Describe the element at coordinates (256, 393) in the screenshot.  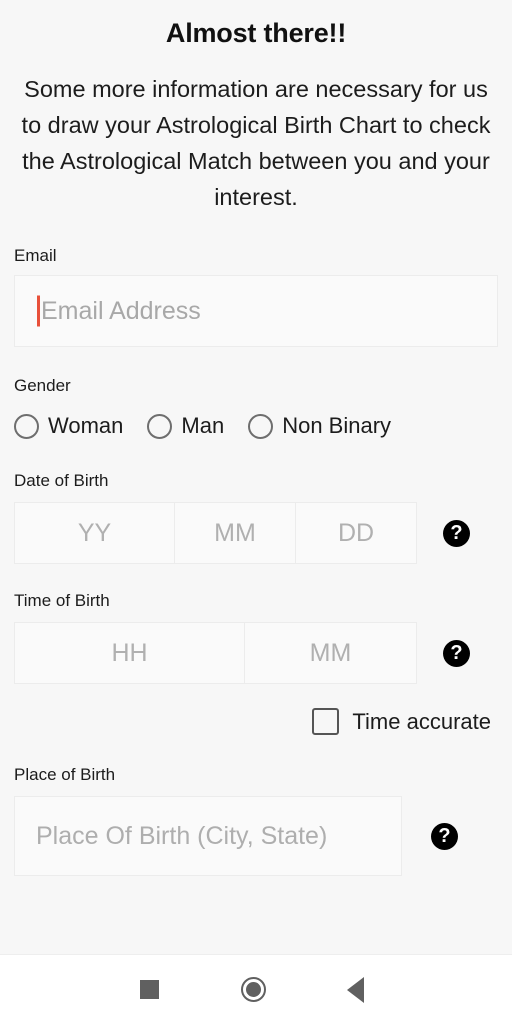
I see `gender-section: Gender Woman Man Non Binary` at that location.